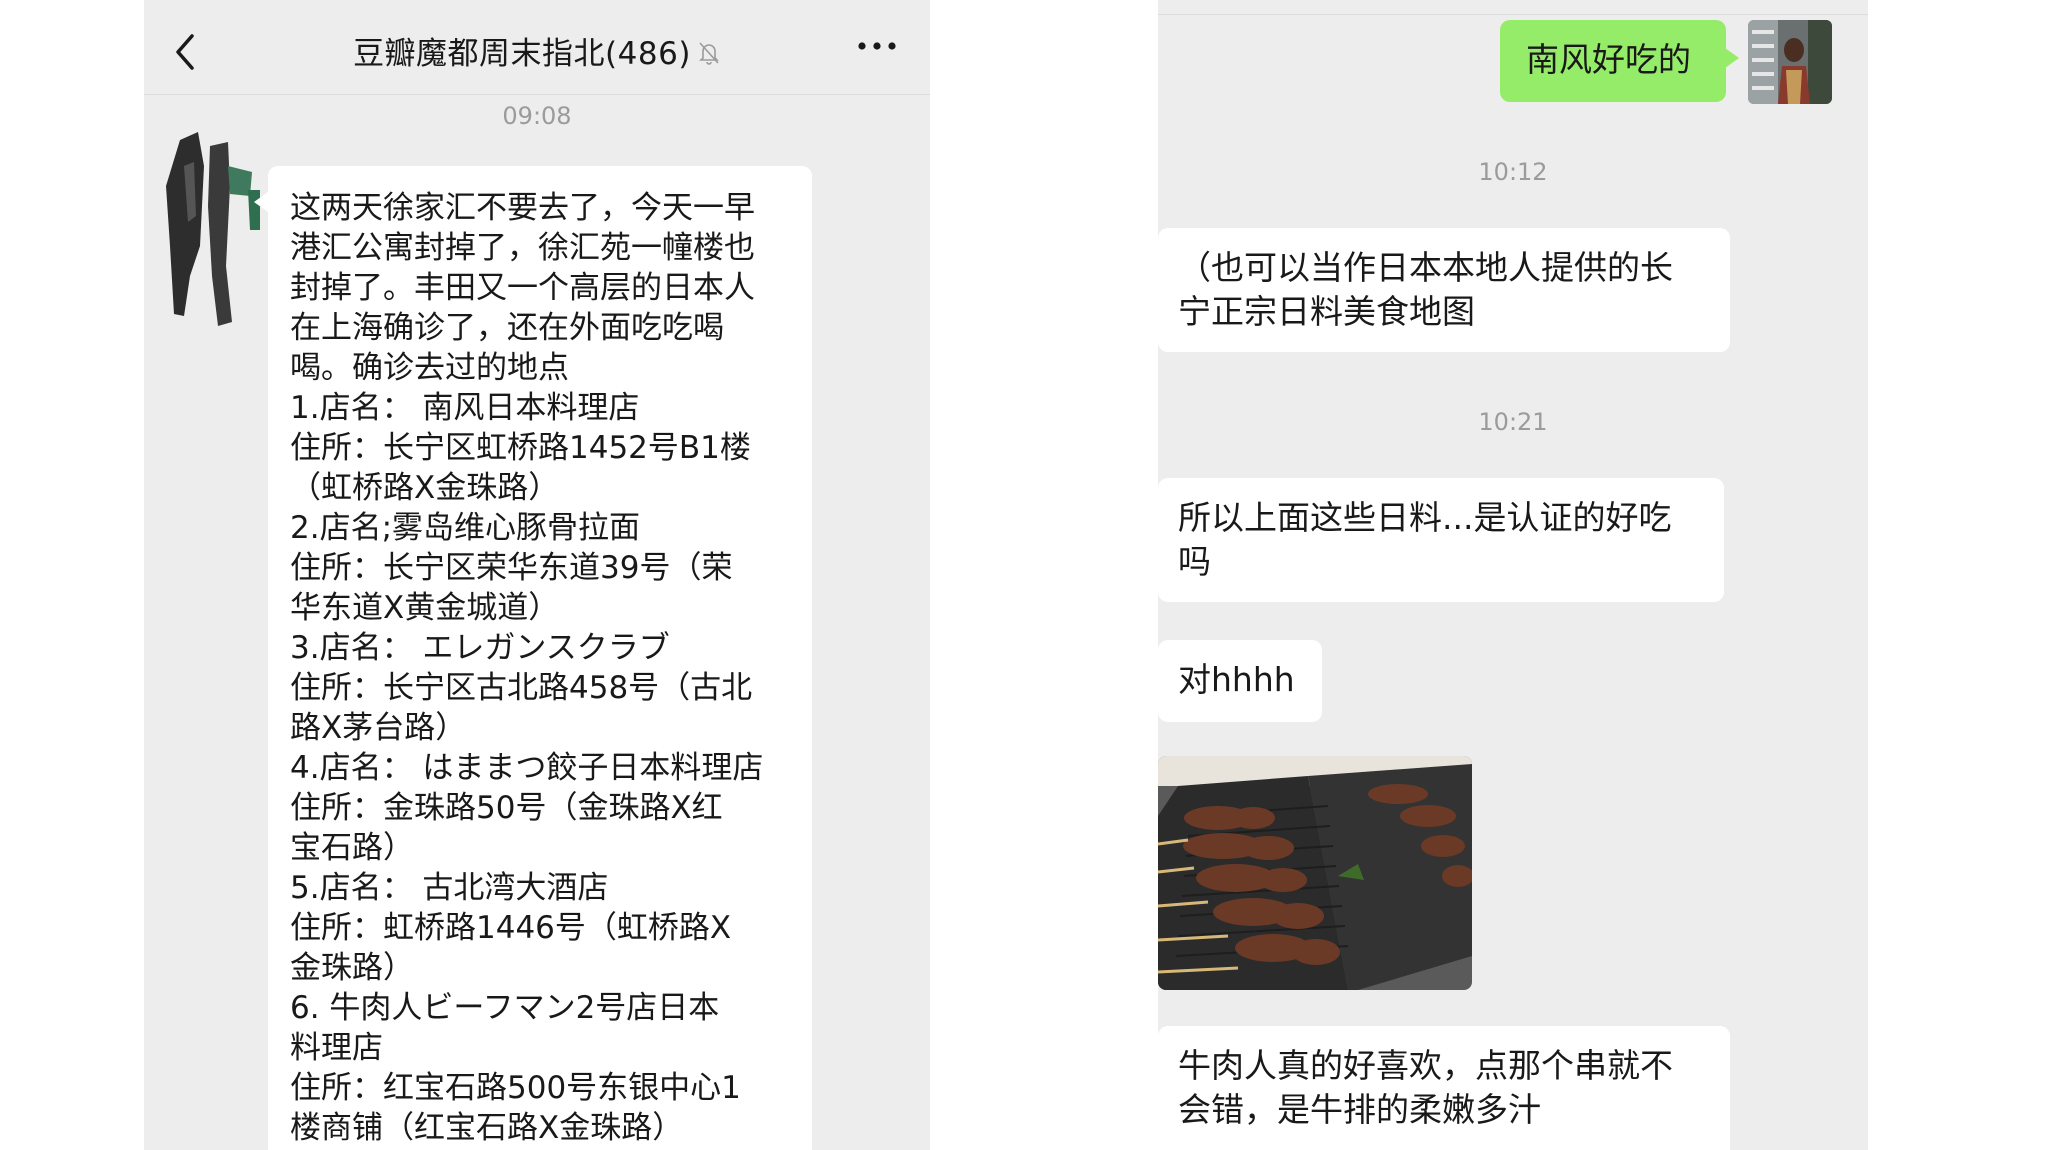  Describe the element at coordinates (1359, 1109) in the screenshot. I see `message-line: 会错，是牛排的柔嫩多汁` at that location.